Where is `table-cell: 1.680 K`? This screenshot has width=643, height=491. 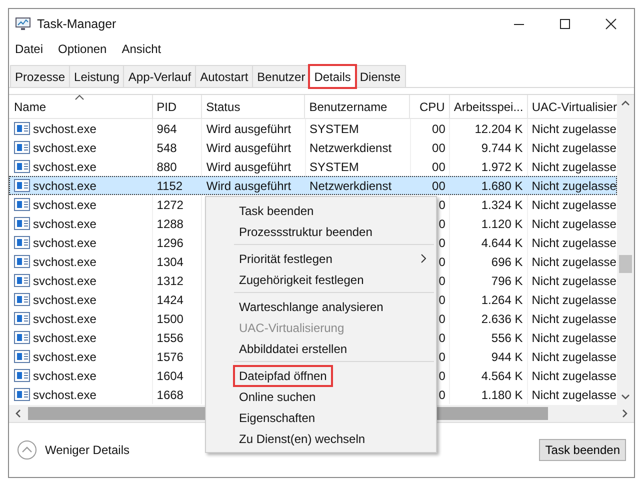 table-cell: 1.680 K is located at coordinates (502, 185).